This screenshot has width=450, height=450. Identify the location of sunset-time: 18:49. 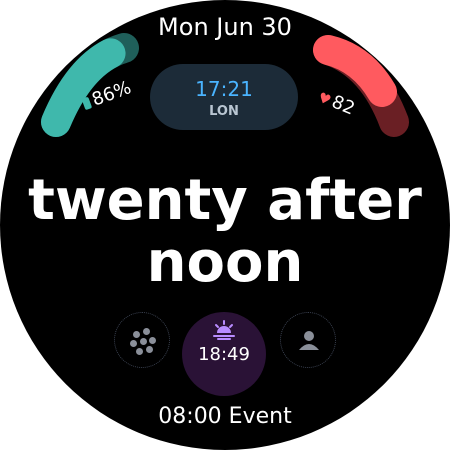
(224, 354).